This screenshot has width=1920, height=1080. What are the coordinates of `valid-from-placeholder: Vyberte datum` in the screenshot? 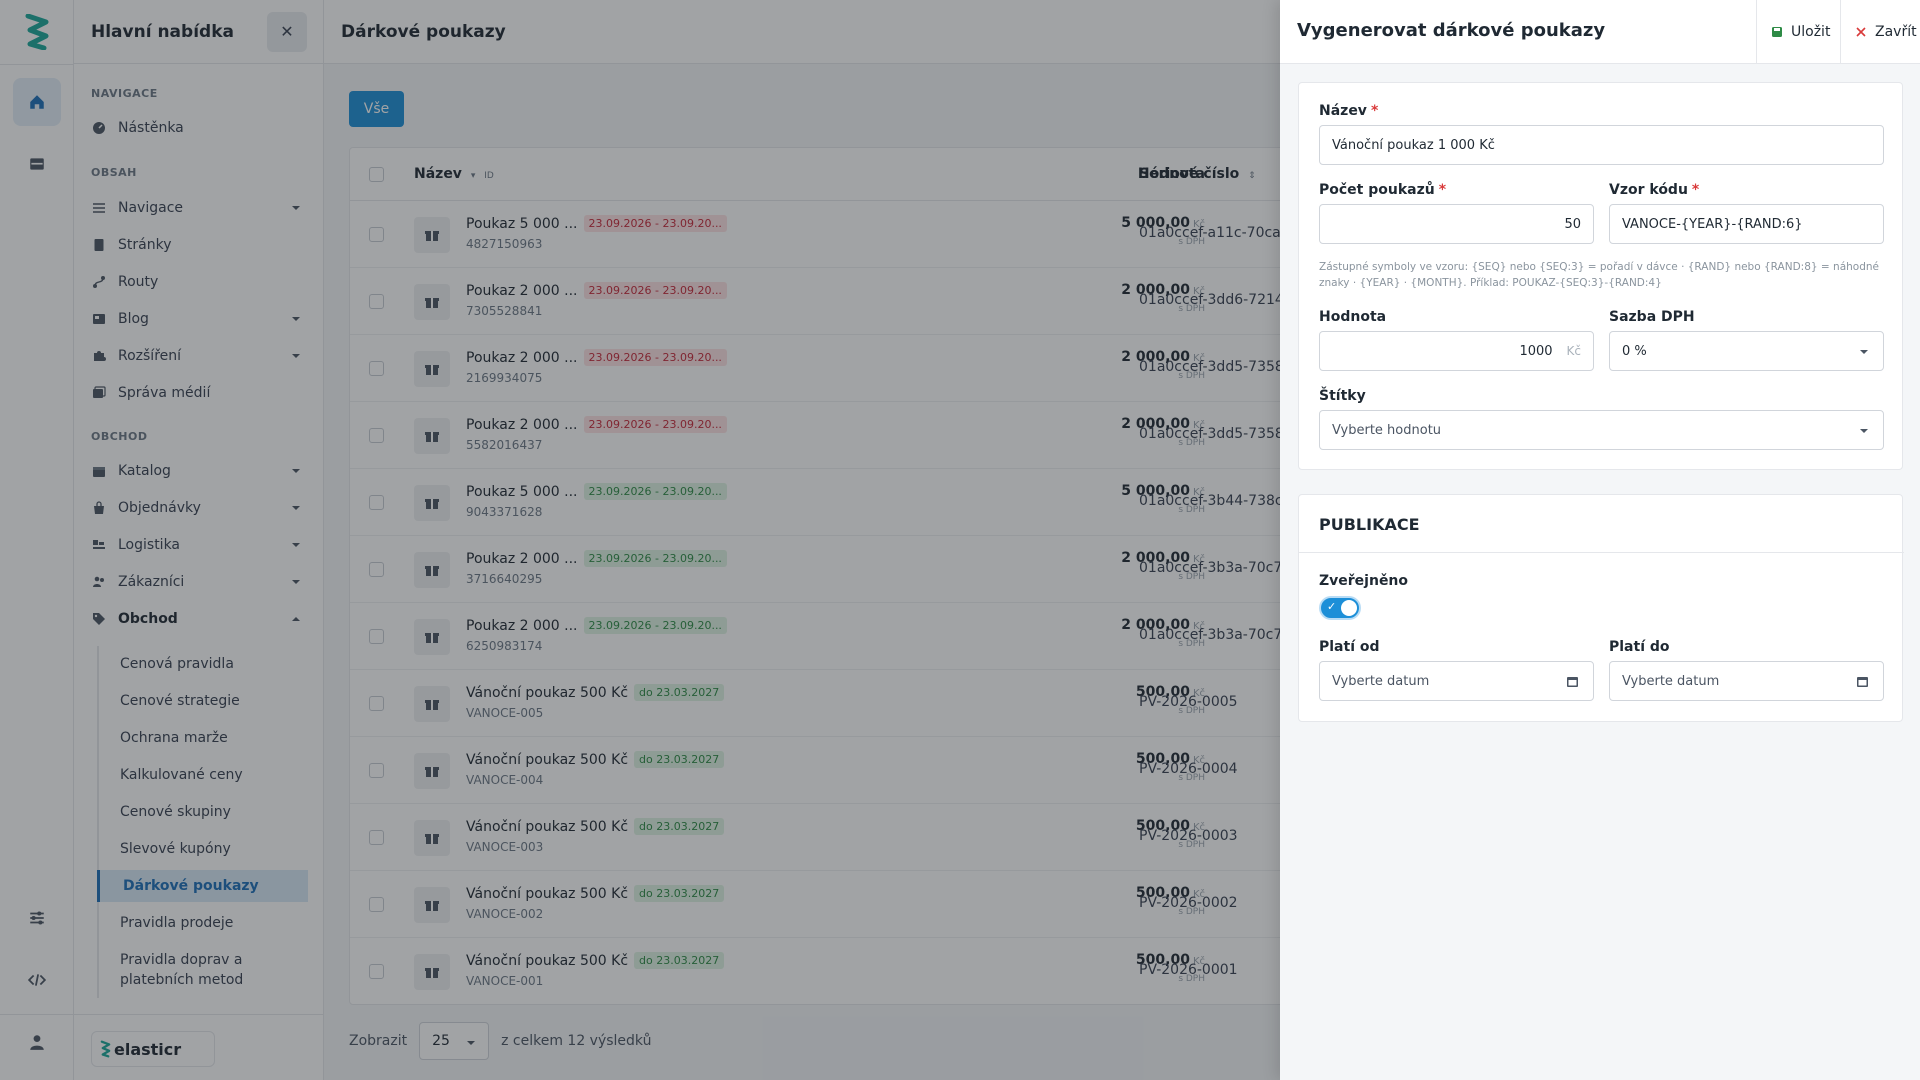 It's located at (1381, 681).